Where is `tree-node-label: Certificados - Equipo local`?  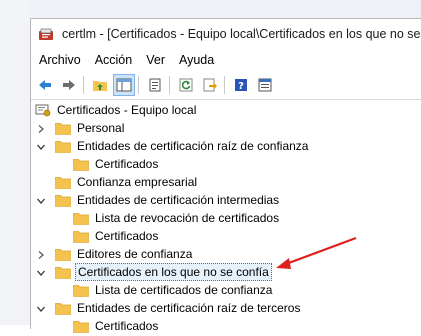 tree-node-label: Certificados - Equipo local is located at coordinates (127, 110).